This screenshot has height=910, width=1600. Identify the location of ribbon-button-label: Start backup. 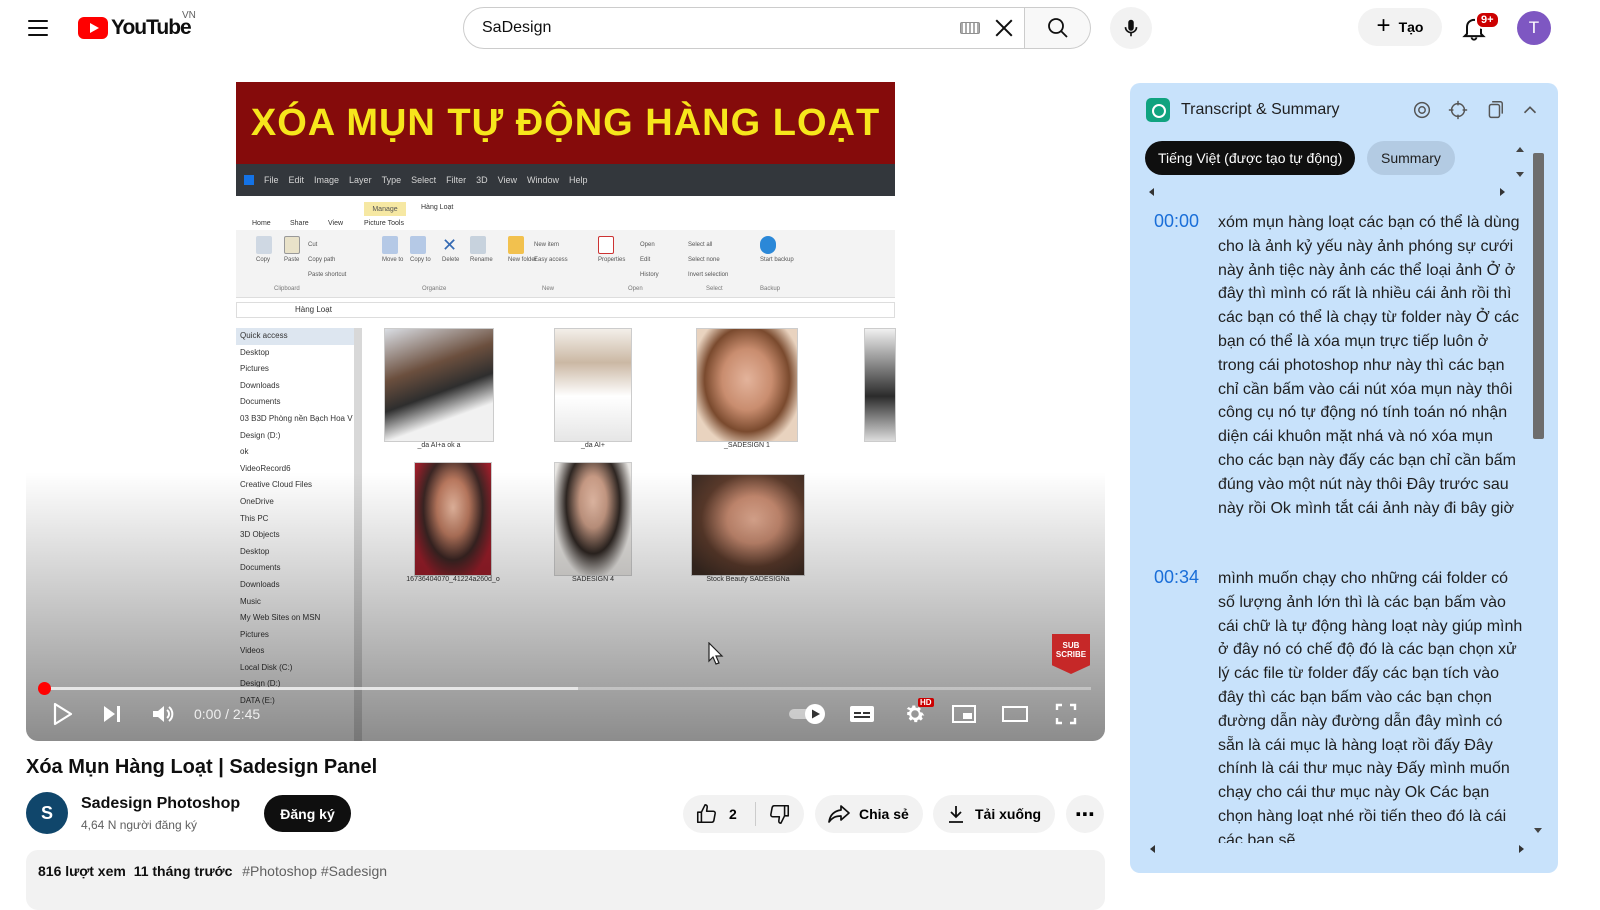
(777, 260).